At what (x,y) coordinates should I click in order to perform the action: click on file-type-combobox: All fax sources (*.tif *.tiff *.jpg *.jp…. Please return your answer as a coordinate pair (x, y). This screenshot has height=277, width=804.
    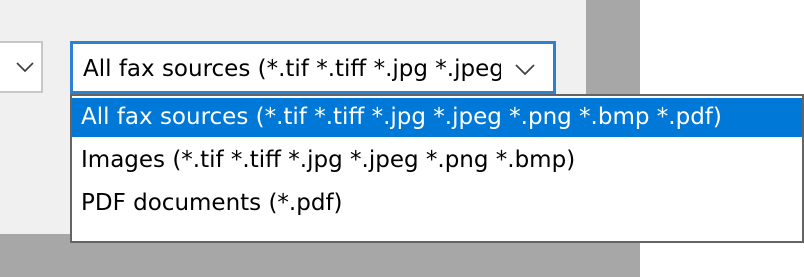
    Looking at the image, I should click on (313, 67).